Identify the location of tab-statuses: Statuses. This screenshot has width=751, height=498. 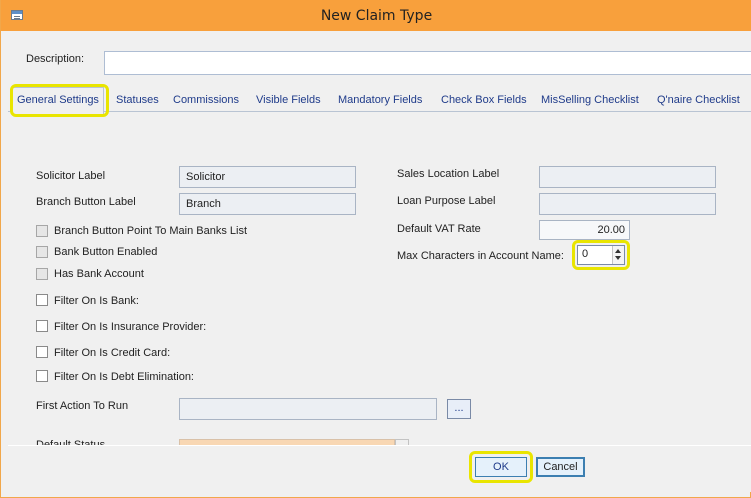
(137, 101).